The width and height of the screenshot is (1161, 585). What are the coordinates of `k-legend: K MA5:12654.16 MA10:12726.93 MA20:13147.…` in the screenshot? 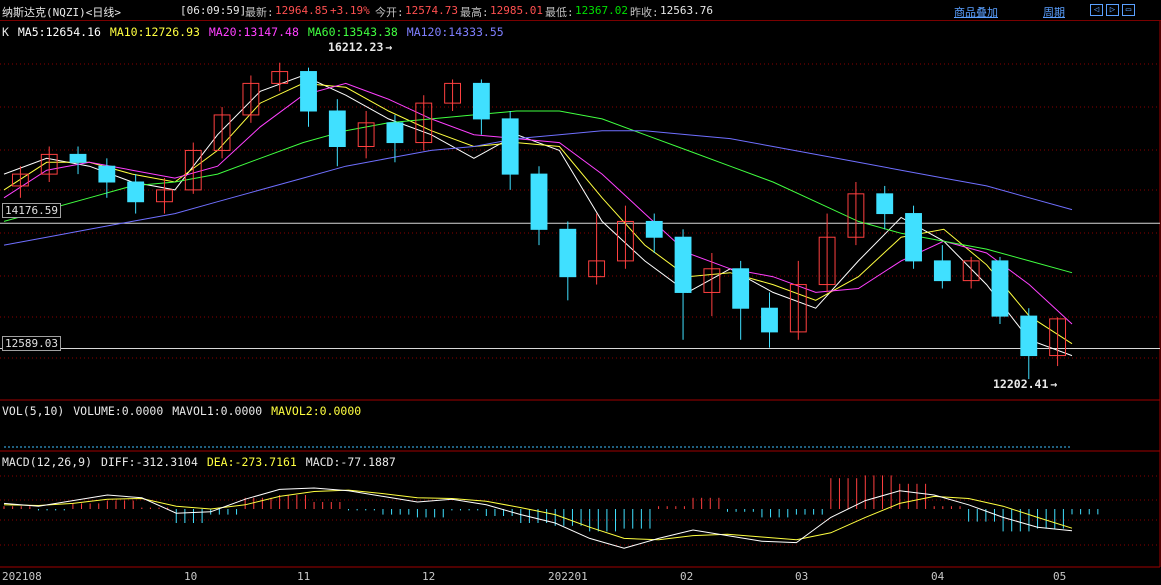 It's located at (254, 32).